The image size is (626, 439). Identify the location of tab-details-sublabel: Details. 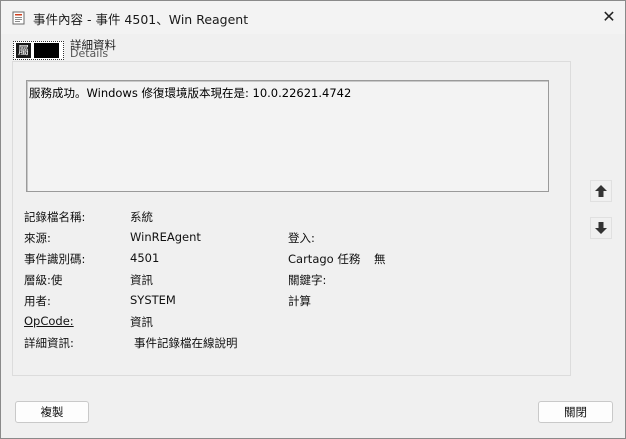
(89, 53).